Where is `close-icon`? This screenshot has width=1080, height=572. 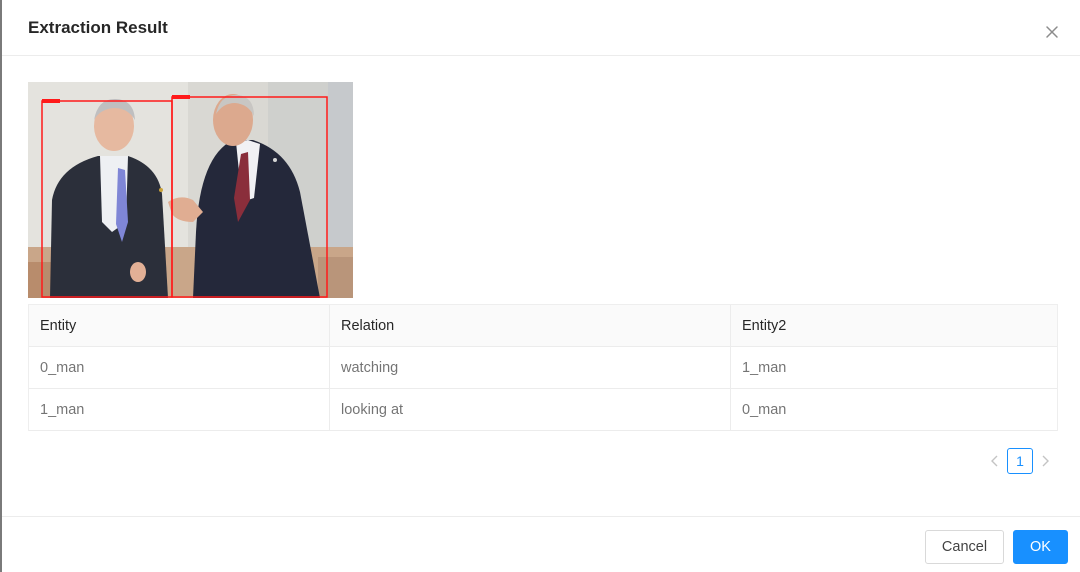 close-icon is located at coordinates (1052, 32).